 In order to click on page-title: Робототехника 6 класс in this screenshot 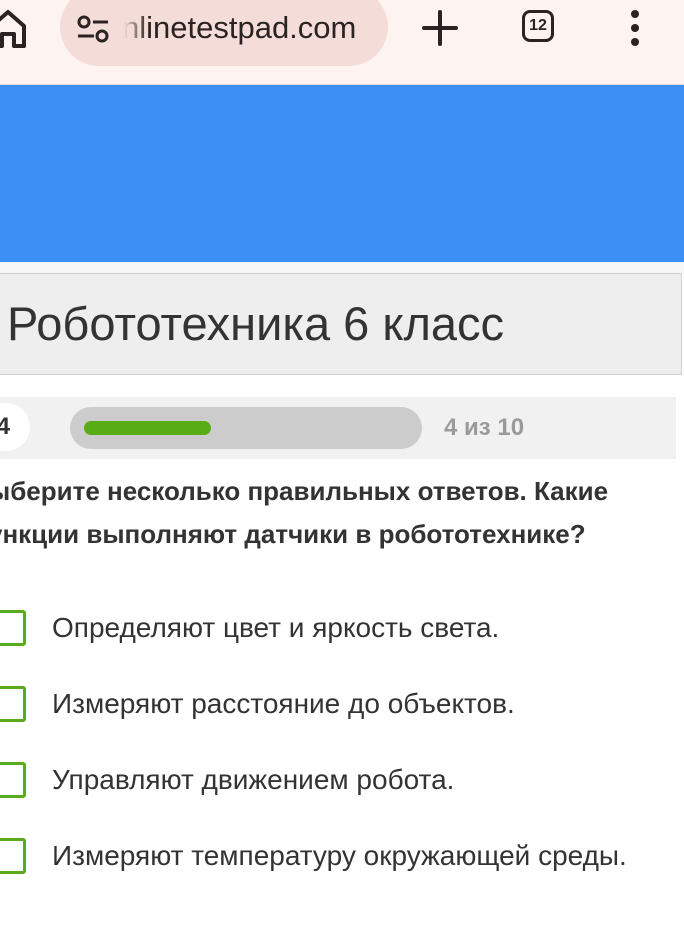, I will do `click(256, 323)`.